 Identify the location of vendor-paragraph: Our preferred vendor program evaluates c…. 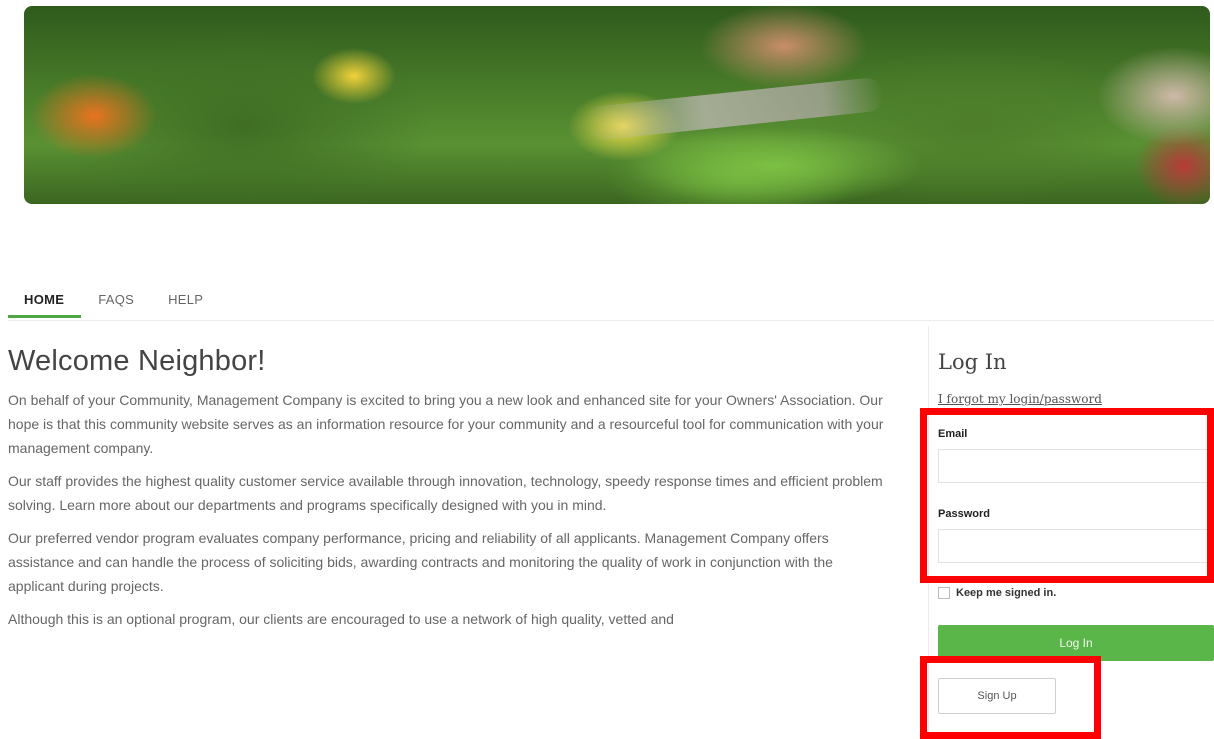
(420, 562).